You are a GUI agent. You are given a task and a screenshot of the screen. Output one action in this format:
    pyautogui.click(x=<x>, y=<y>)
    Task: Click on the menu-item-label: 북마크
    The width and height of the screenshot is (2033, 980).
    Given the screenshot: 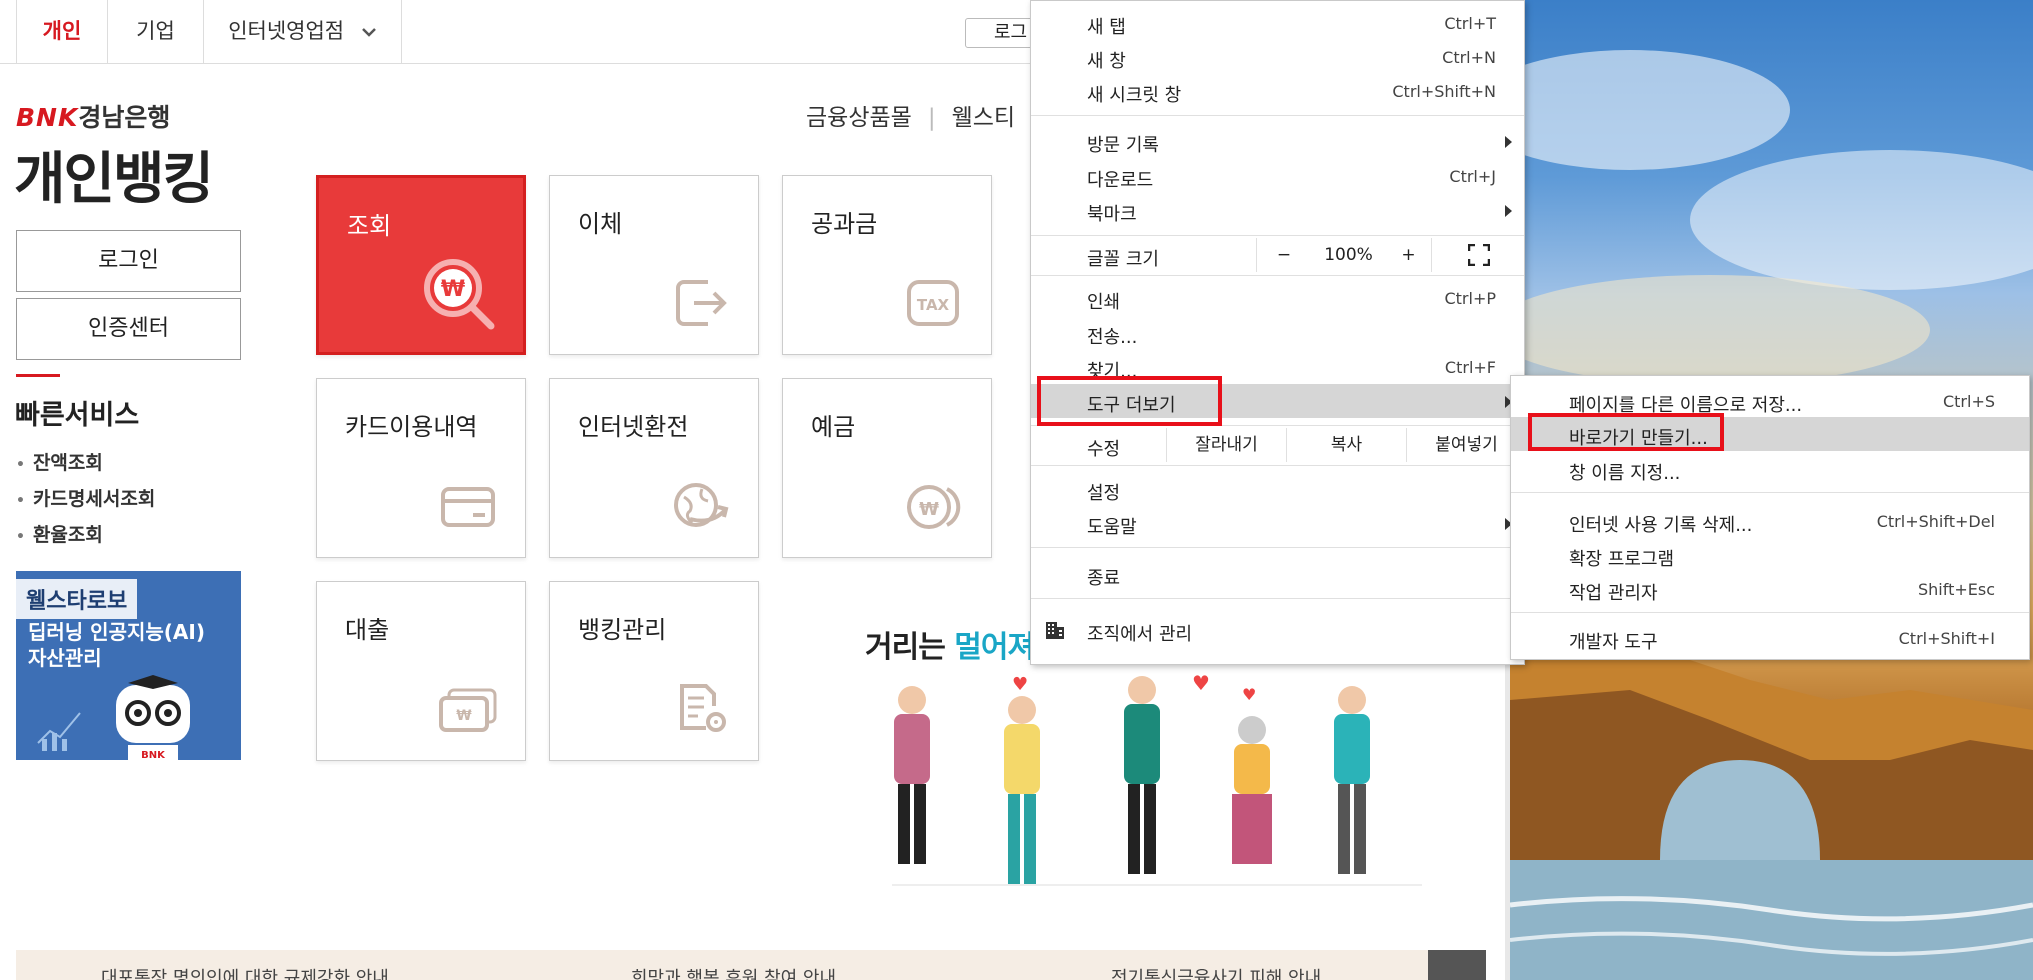 What is the action you would take?
    pyautogui.click(x=1112, y=214)
    